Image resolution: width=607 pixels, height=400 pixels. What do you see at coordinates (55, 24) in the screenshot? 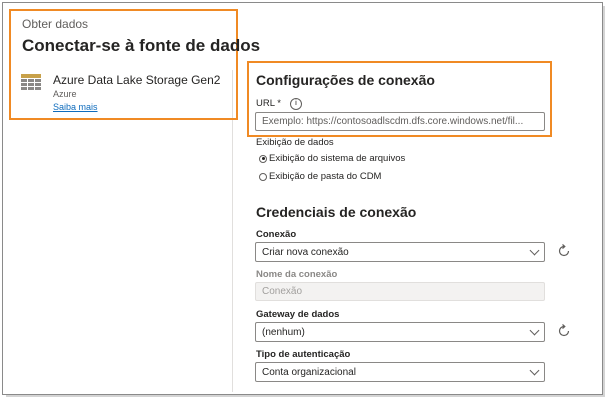
I see `breadcrumb: Obter dados` at bounding box center [55, 24].